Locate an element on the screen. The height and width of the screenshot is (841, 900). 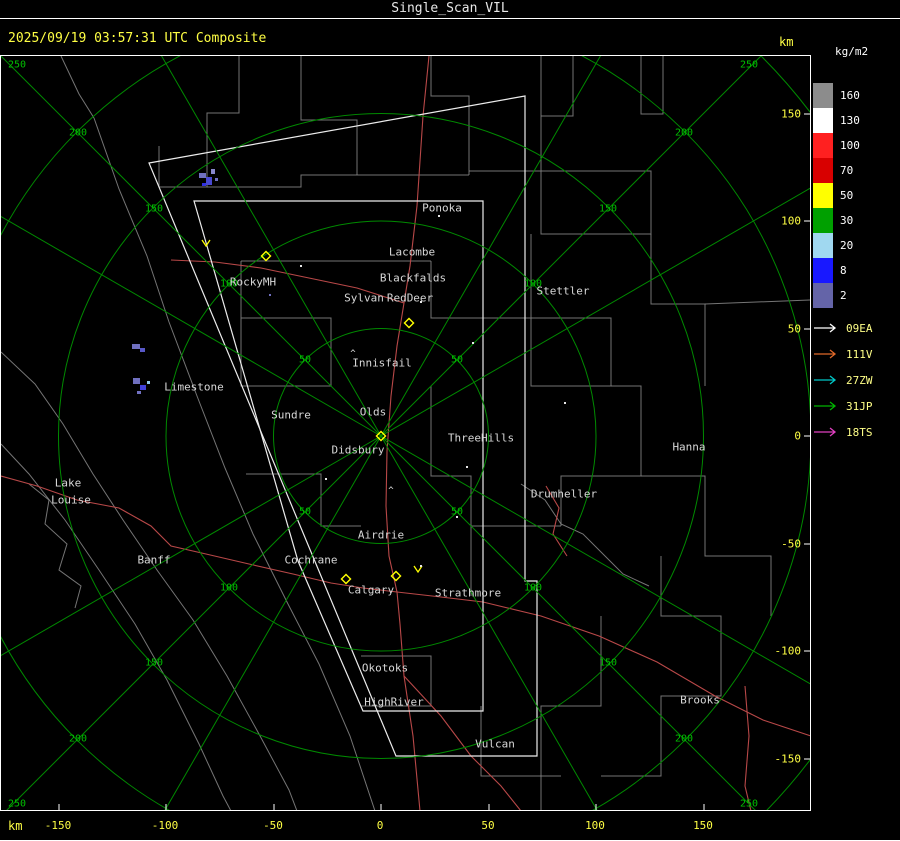
legend-value: 160 is located at coordinates (850, 95).